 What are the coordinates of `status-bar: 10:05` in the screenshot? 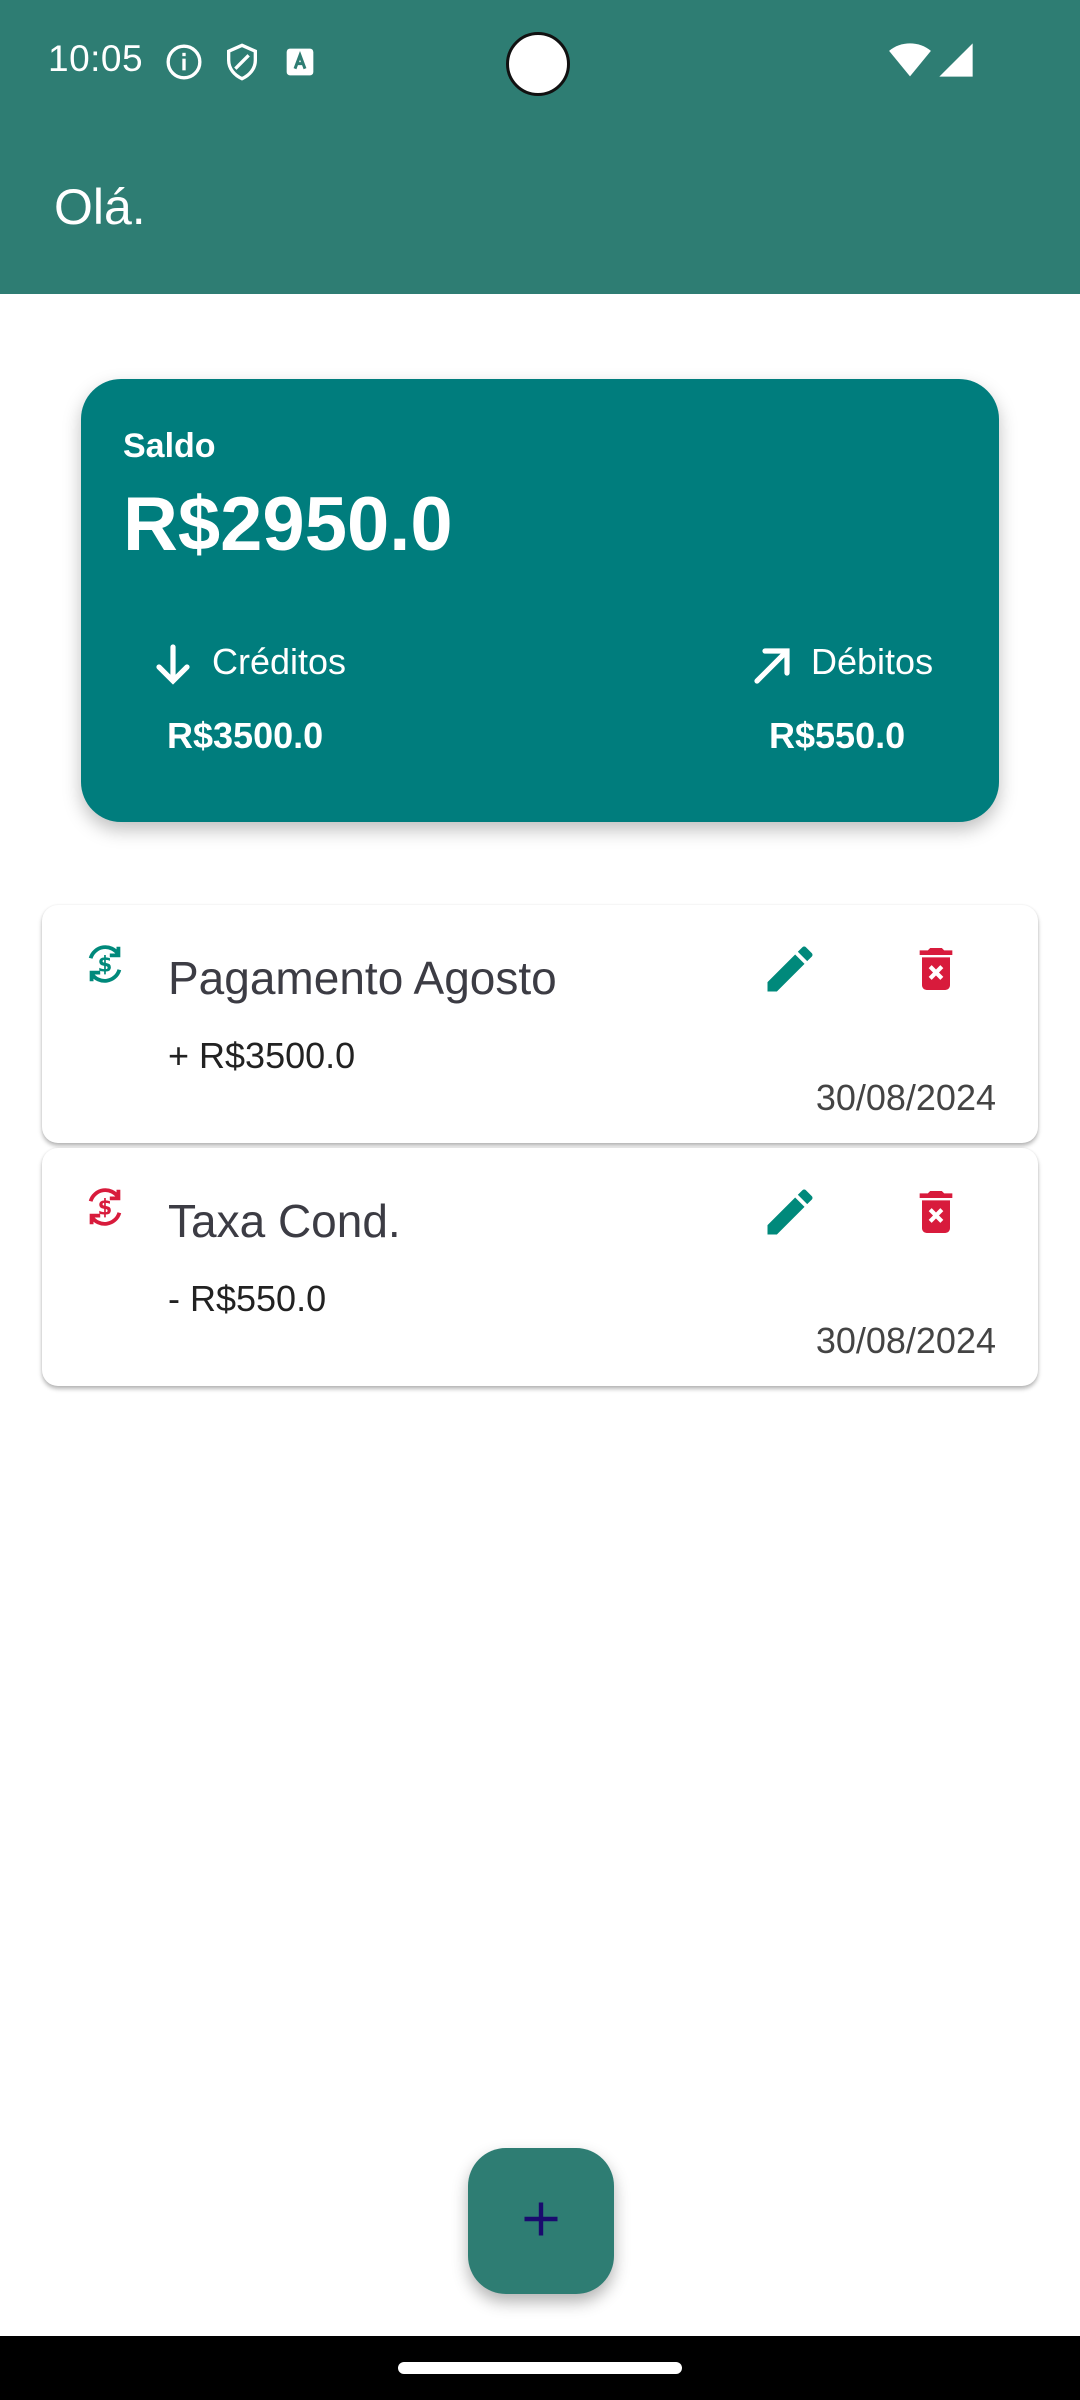 It's located at (540, 60).